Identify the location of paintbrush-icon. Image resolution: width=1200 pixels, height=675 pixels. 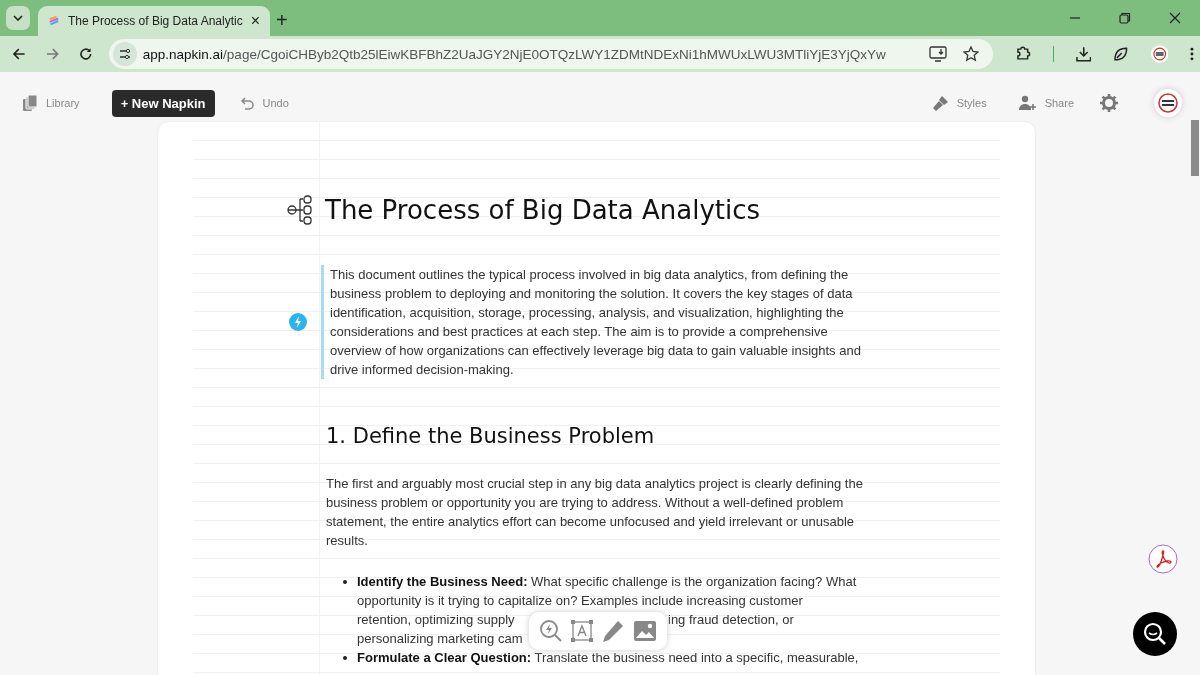
(940, 103).